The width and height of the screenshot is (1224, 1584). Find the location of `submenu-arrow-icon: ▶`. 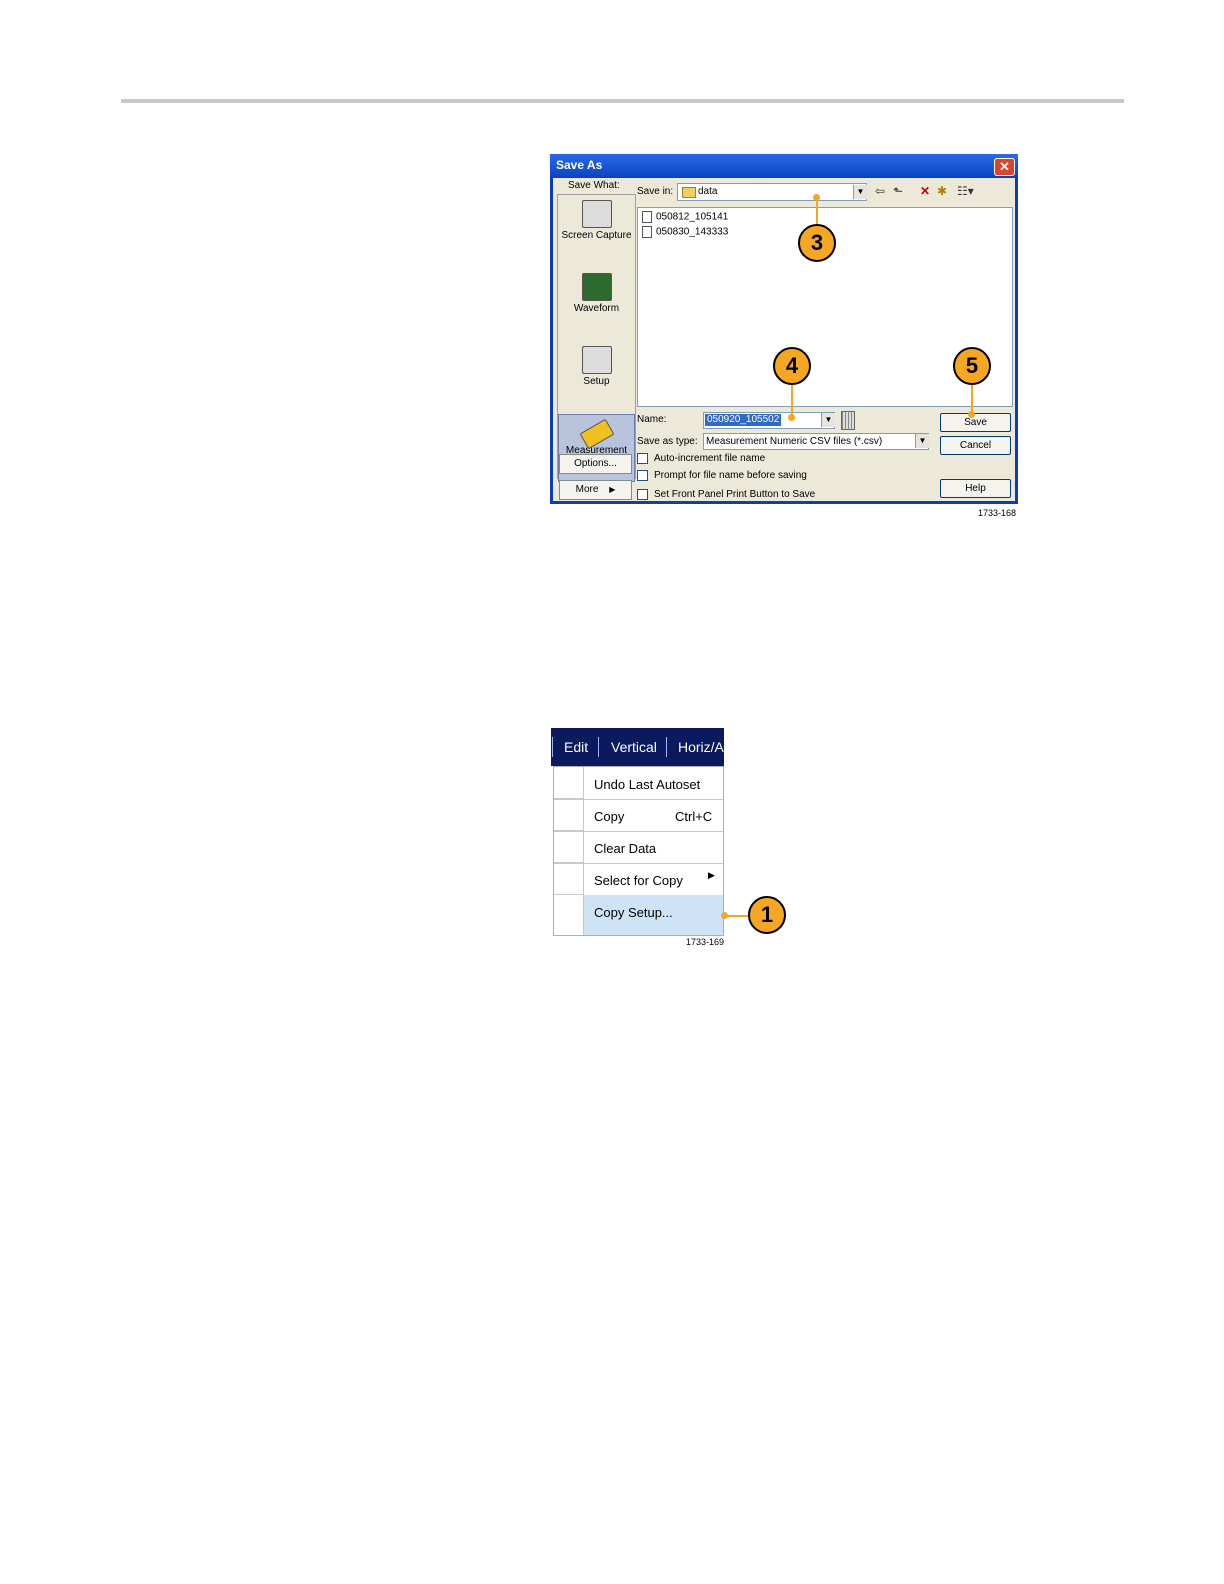

submenu-arrow-icon: ▶ is located at coordinates (711, 875).